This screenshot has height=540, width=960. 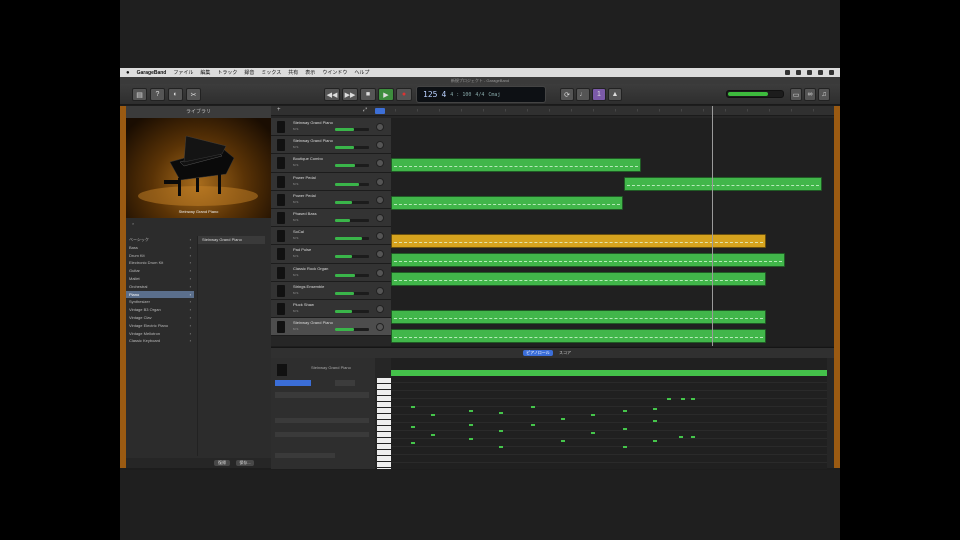 What do you see at coordinates (305, 455) in the screenshot?
I see `editor-transpose-field` at bounding box center [305, 455].